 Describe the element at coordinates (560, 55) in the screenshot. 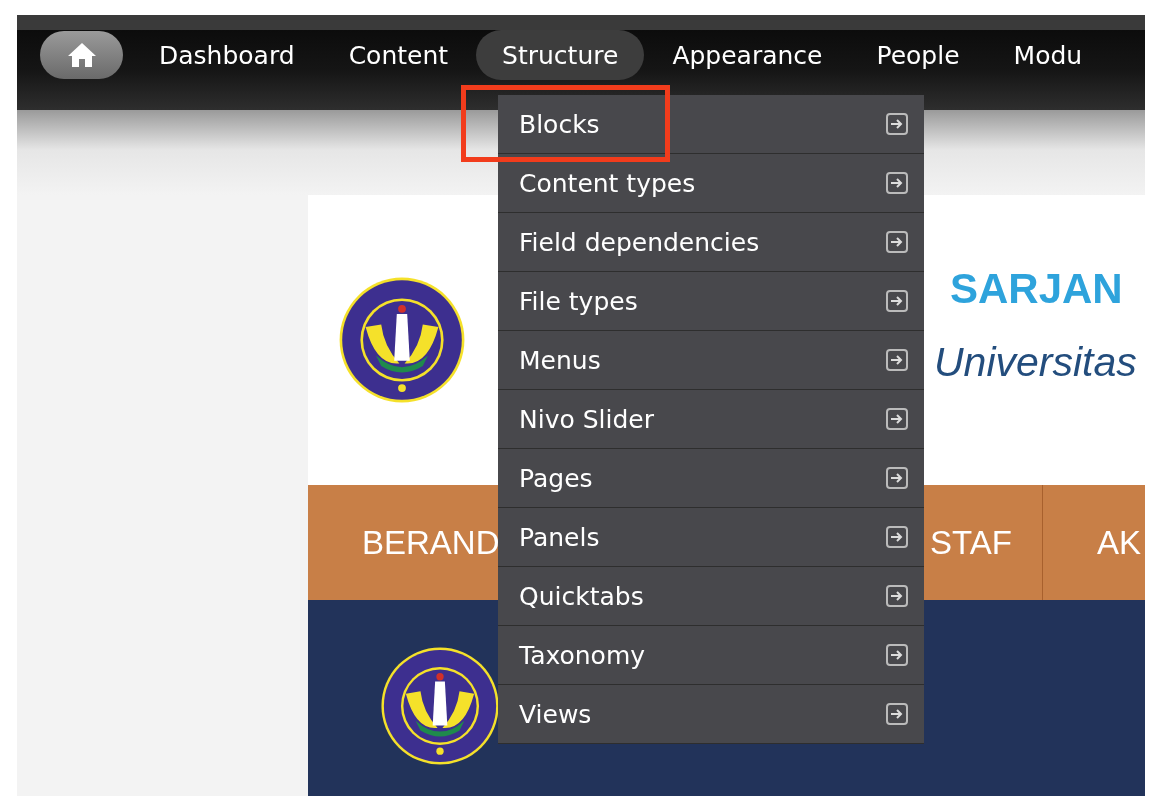

I see `toolbar-tab: Structure` at that location.